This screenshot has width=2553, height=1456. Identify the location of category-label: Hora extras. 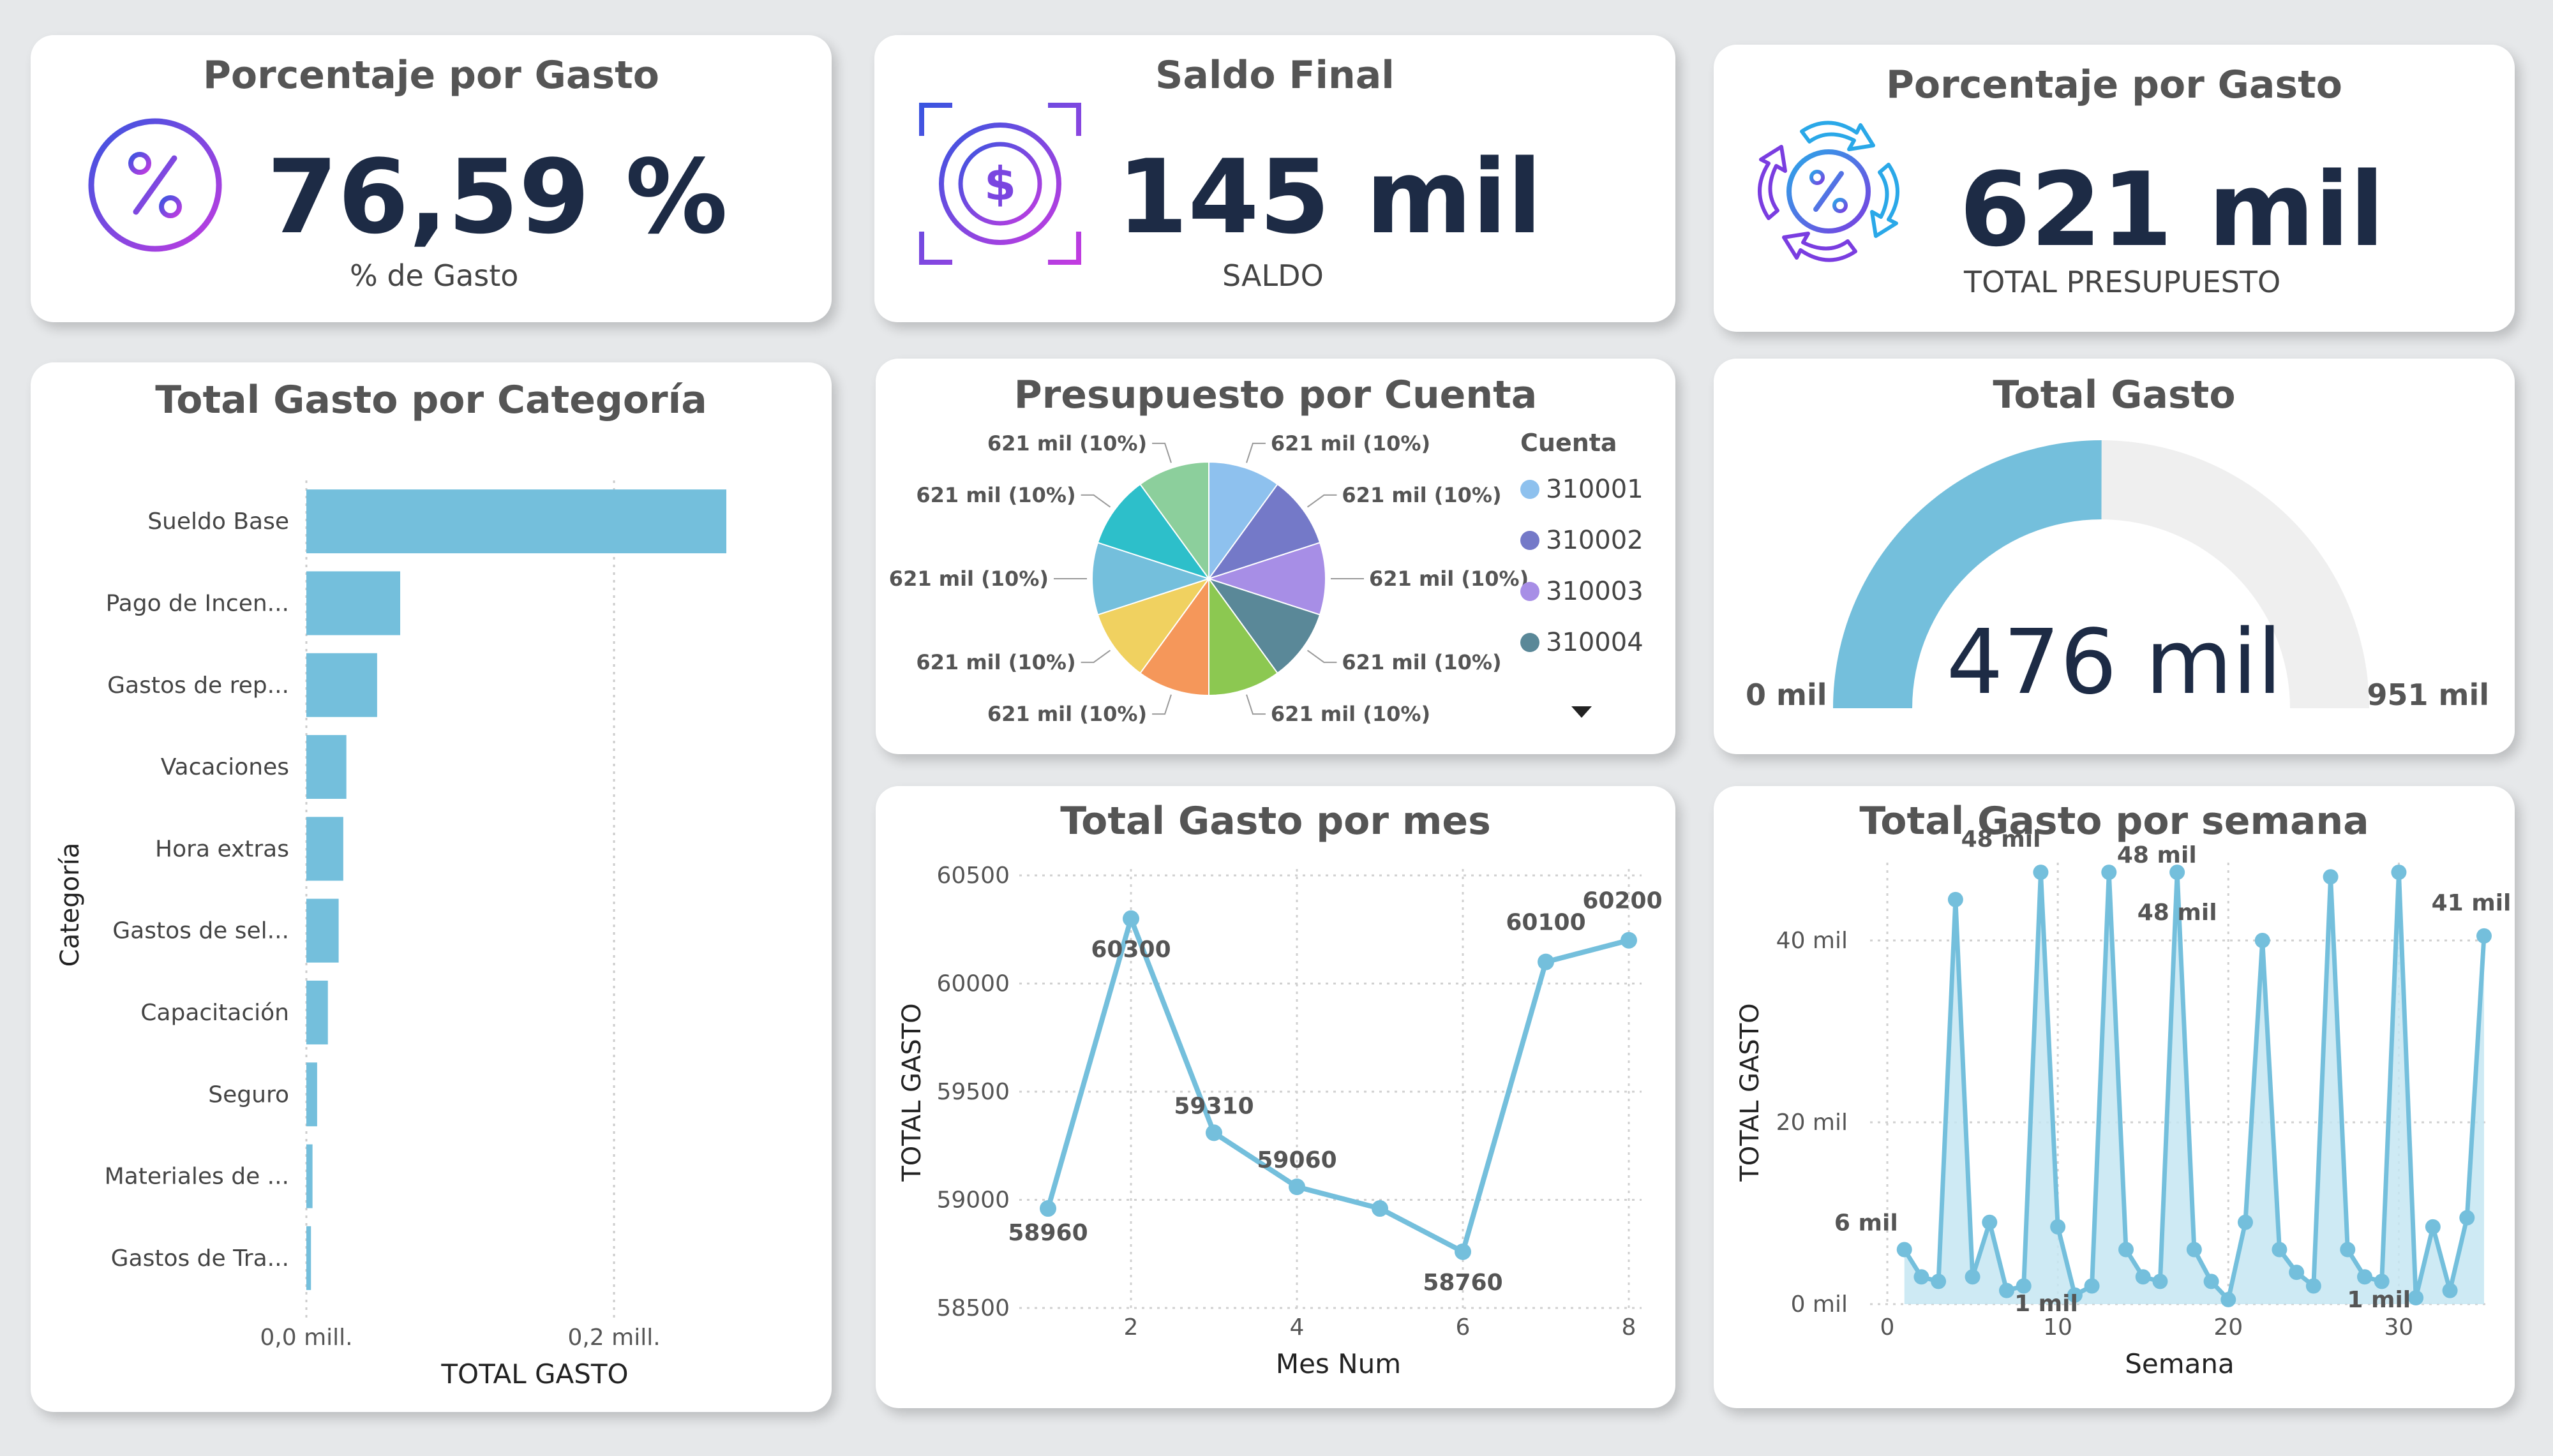
(222, 849).